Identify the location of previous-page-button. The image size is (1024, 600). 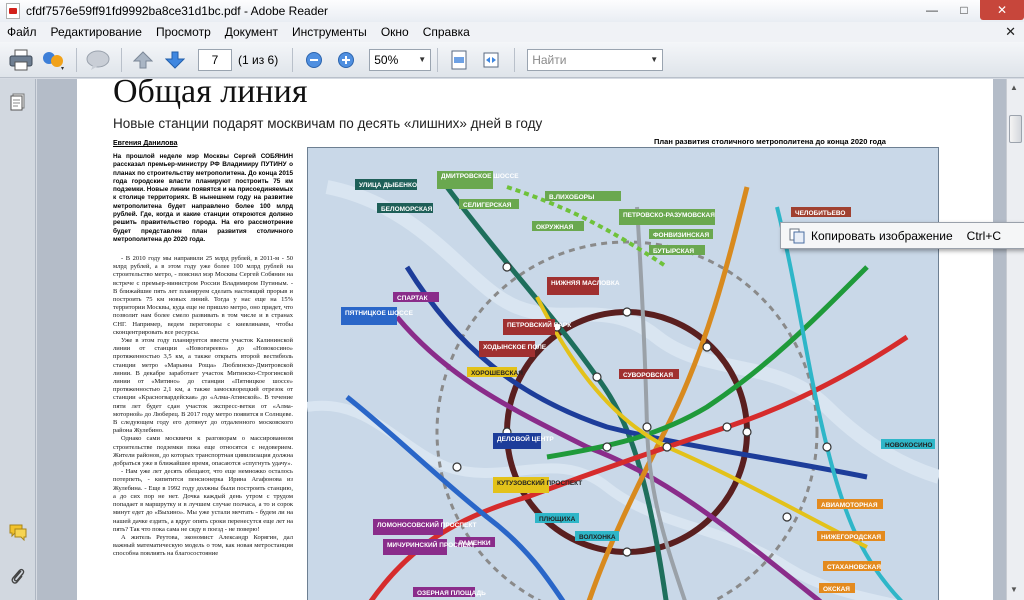
(143, 60).